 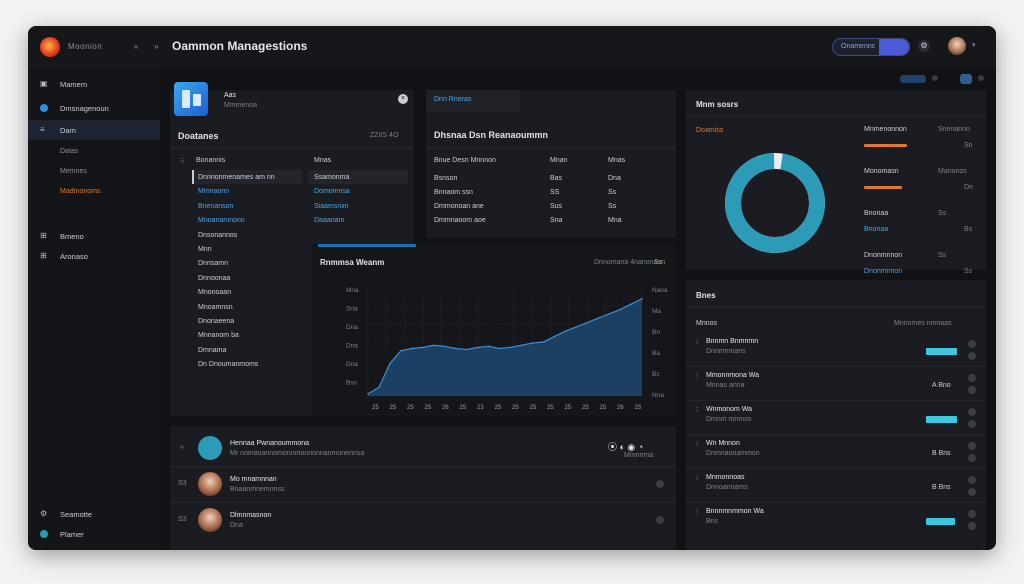 I want to click on app-logo, so click(x=50, y=47).